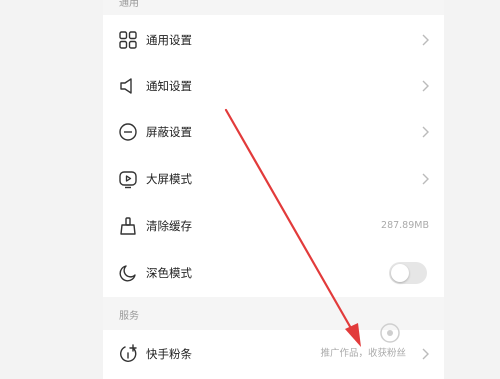 This screenshot has height=379, width=500. Describe the element at coordinates (169, 226) in the screenshot. I see `row-clear-cache-label: 清除缓存` at that location.